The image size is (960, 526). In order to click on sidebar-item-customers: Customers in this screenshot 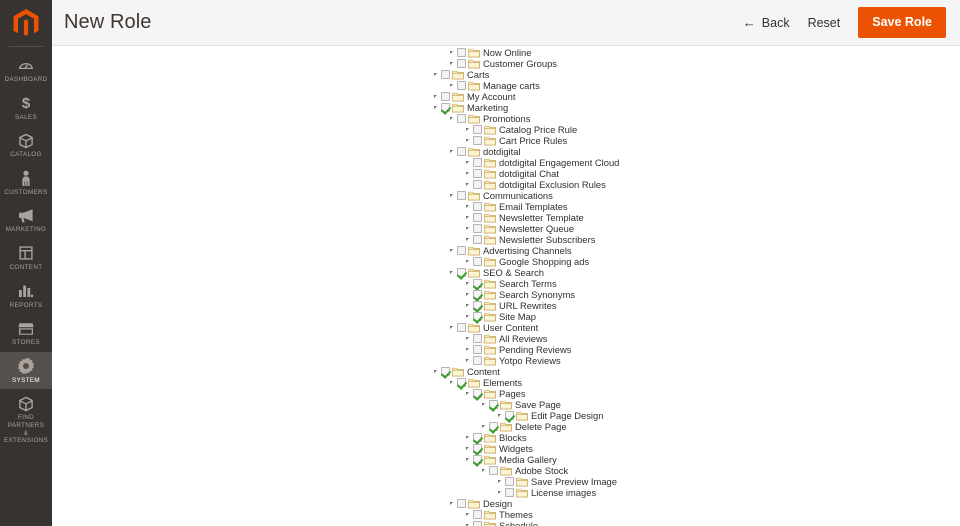, I will do `click(26, 183)`.